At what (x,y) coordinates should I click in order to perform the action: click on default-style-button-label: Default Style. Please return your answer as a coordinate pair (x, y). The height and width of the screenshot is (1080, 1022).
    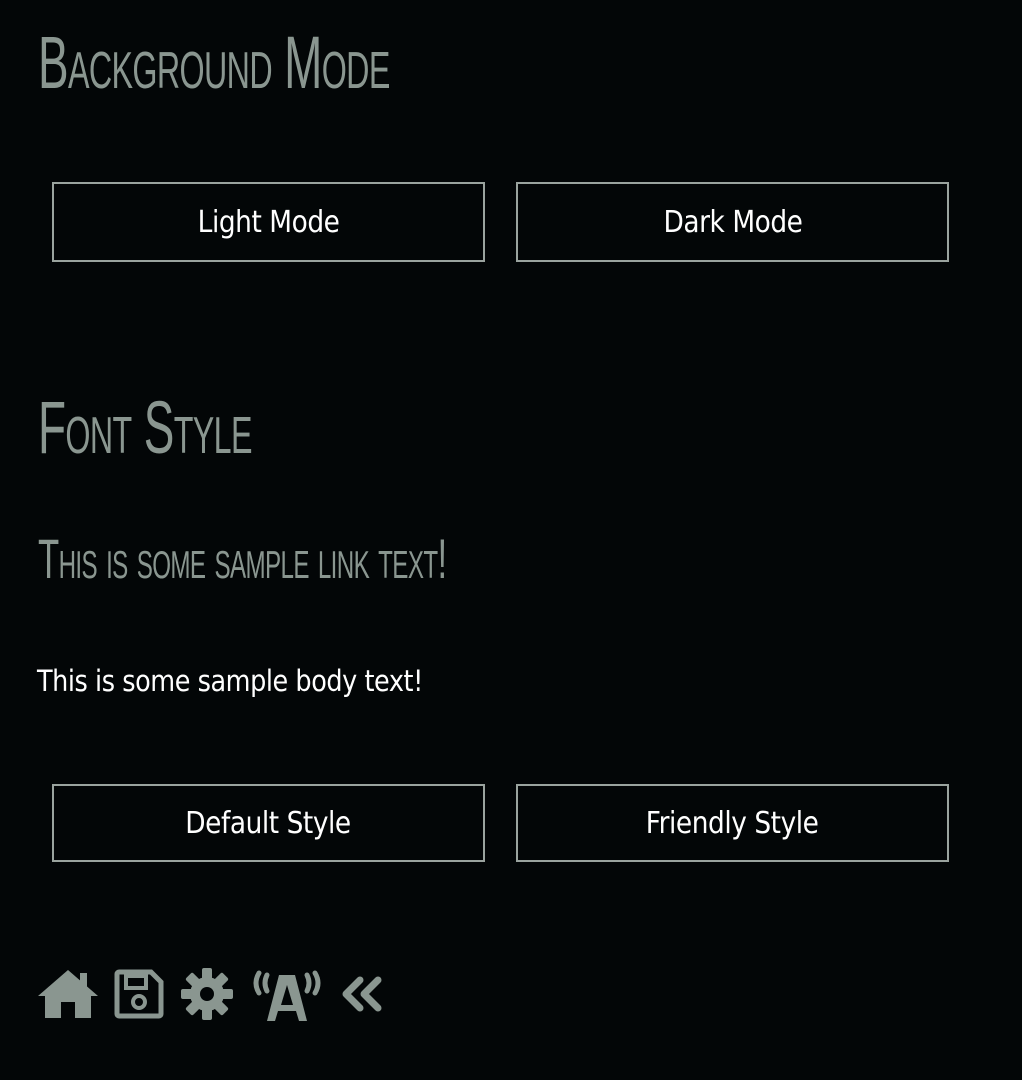
    Looking at the image, I should click on (268, 823).